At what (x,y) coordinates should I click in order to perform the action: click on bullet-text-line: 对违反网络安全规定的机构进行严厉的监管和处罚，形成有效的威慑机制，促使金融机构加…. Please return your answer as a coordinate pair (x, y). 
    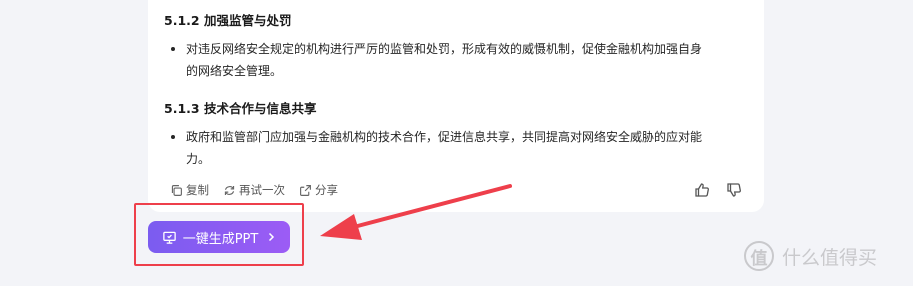
    Looking at the image, I should click on (444, 49).